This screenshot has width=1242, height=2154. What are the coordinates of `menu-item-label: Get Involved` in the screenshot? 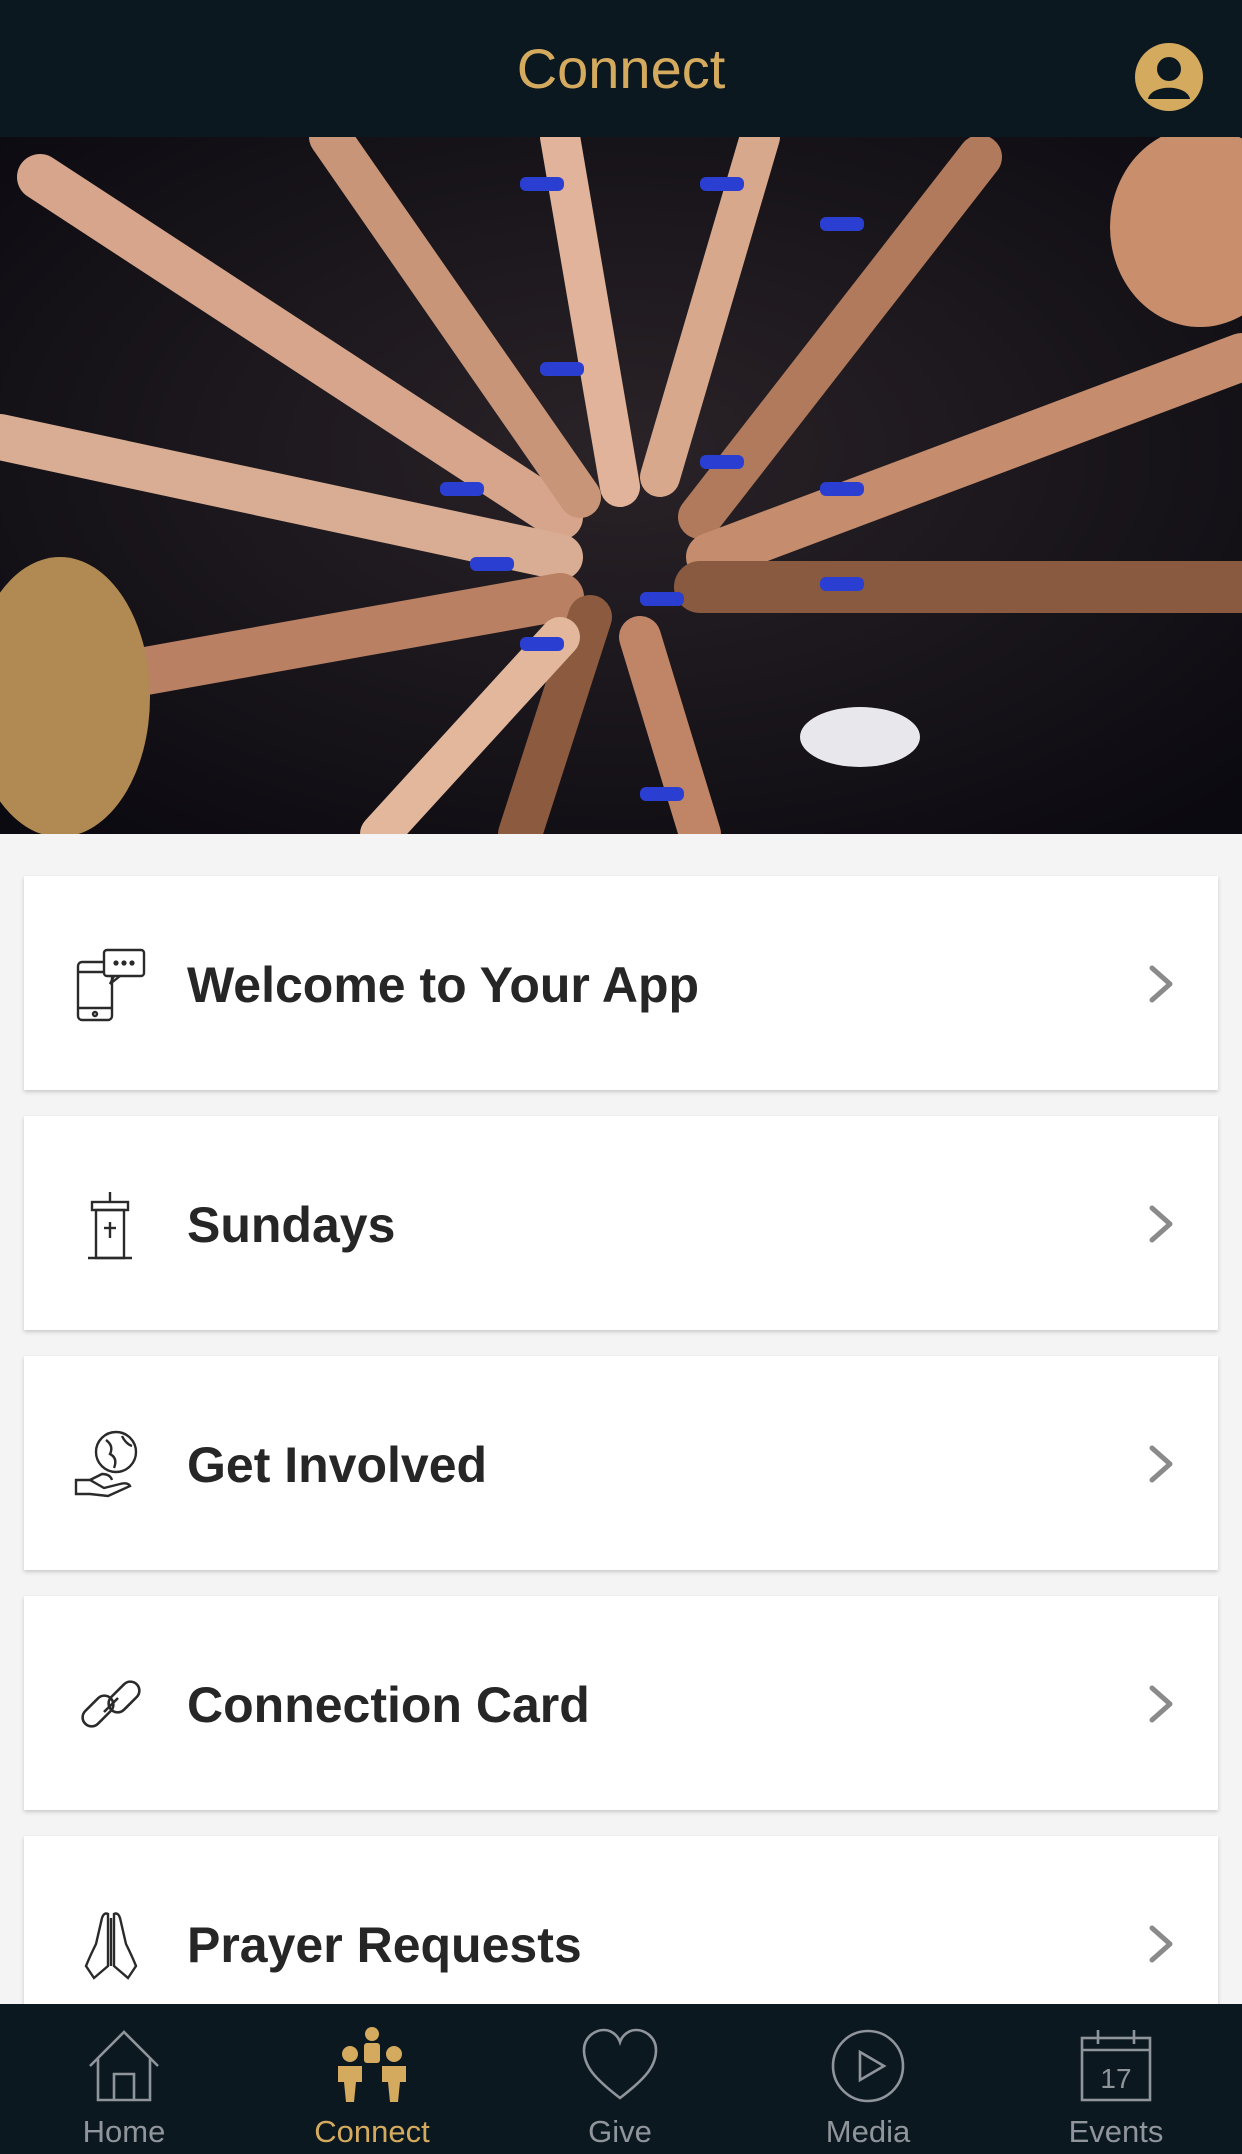 It's located at (337, 1465).